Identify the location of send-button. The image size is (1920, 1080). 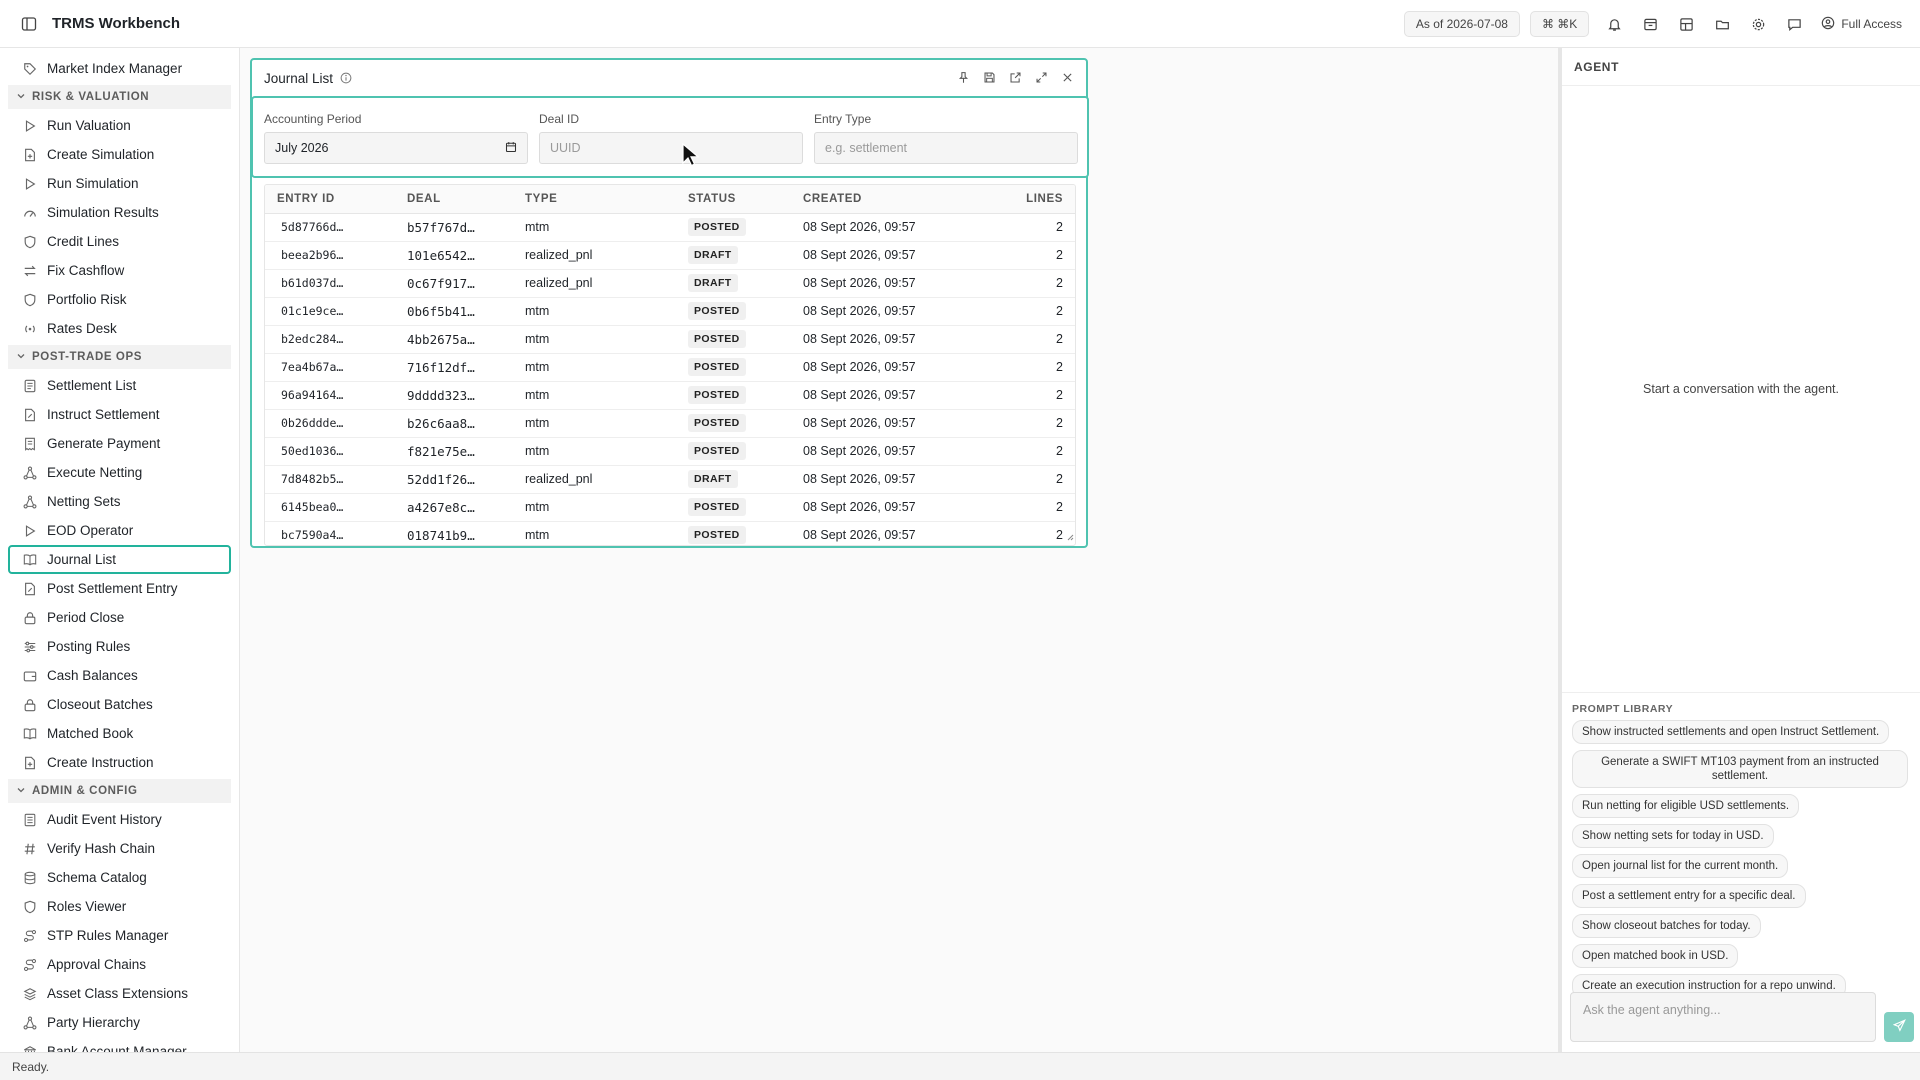
(1899, 1027).